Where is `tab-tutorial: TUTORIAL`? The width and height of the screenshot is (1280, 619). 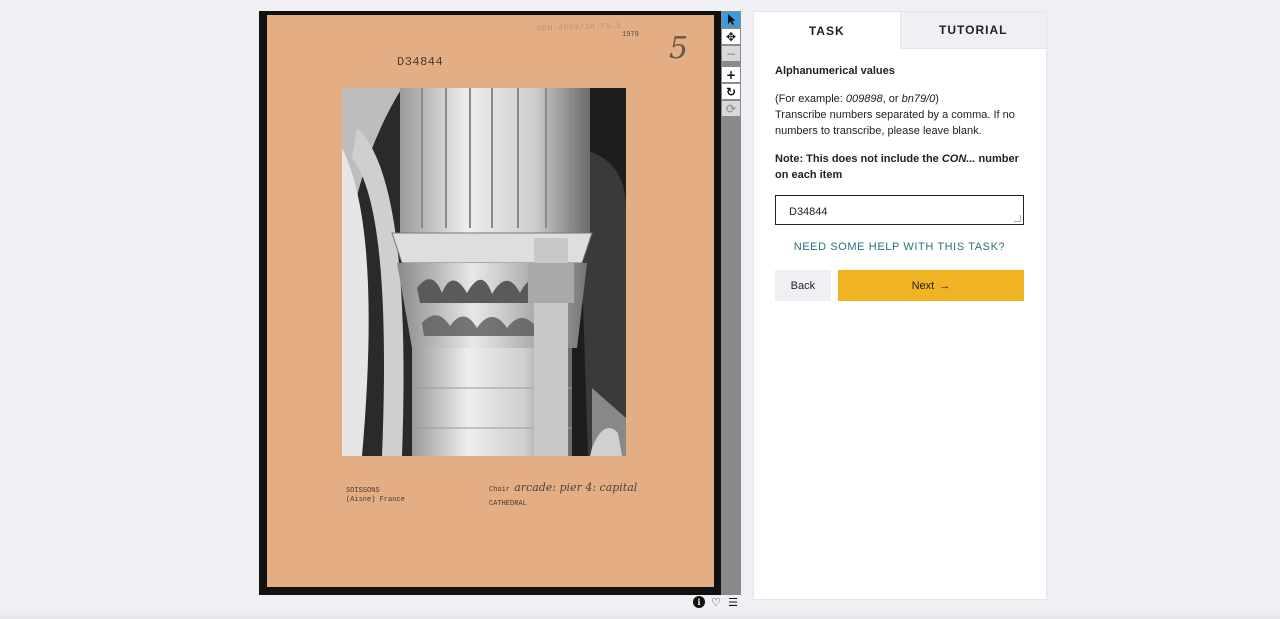
tab-tutorial: TUTORIAL is located at coordinates (972, 30).